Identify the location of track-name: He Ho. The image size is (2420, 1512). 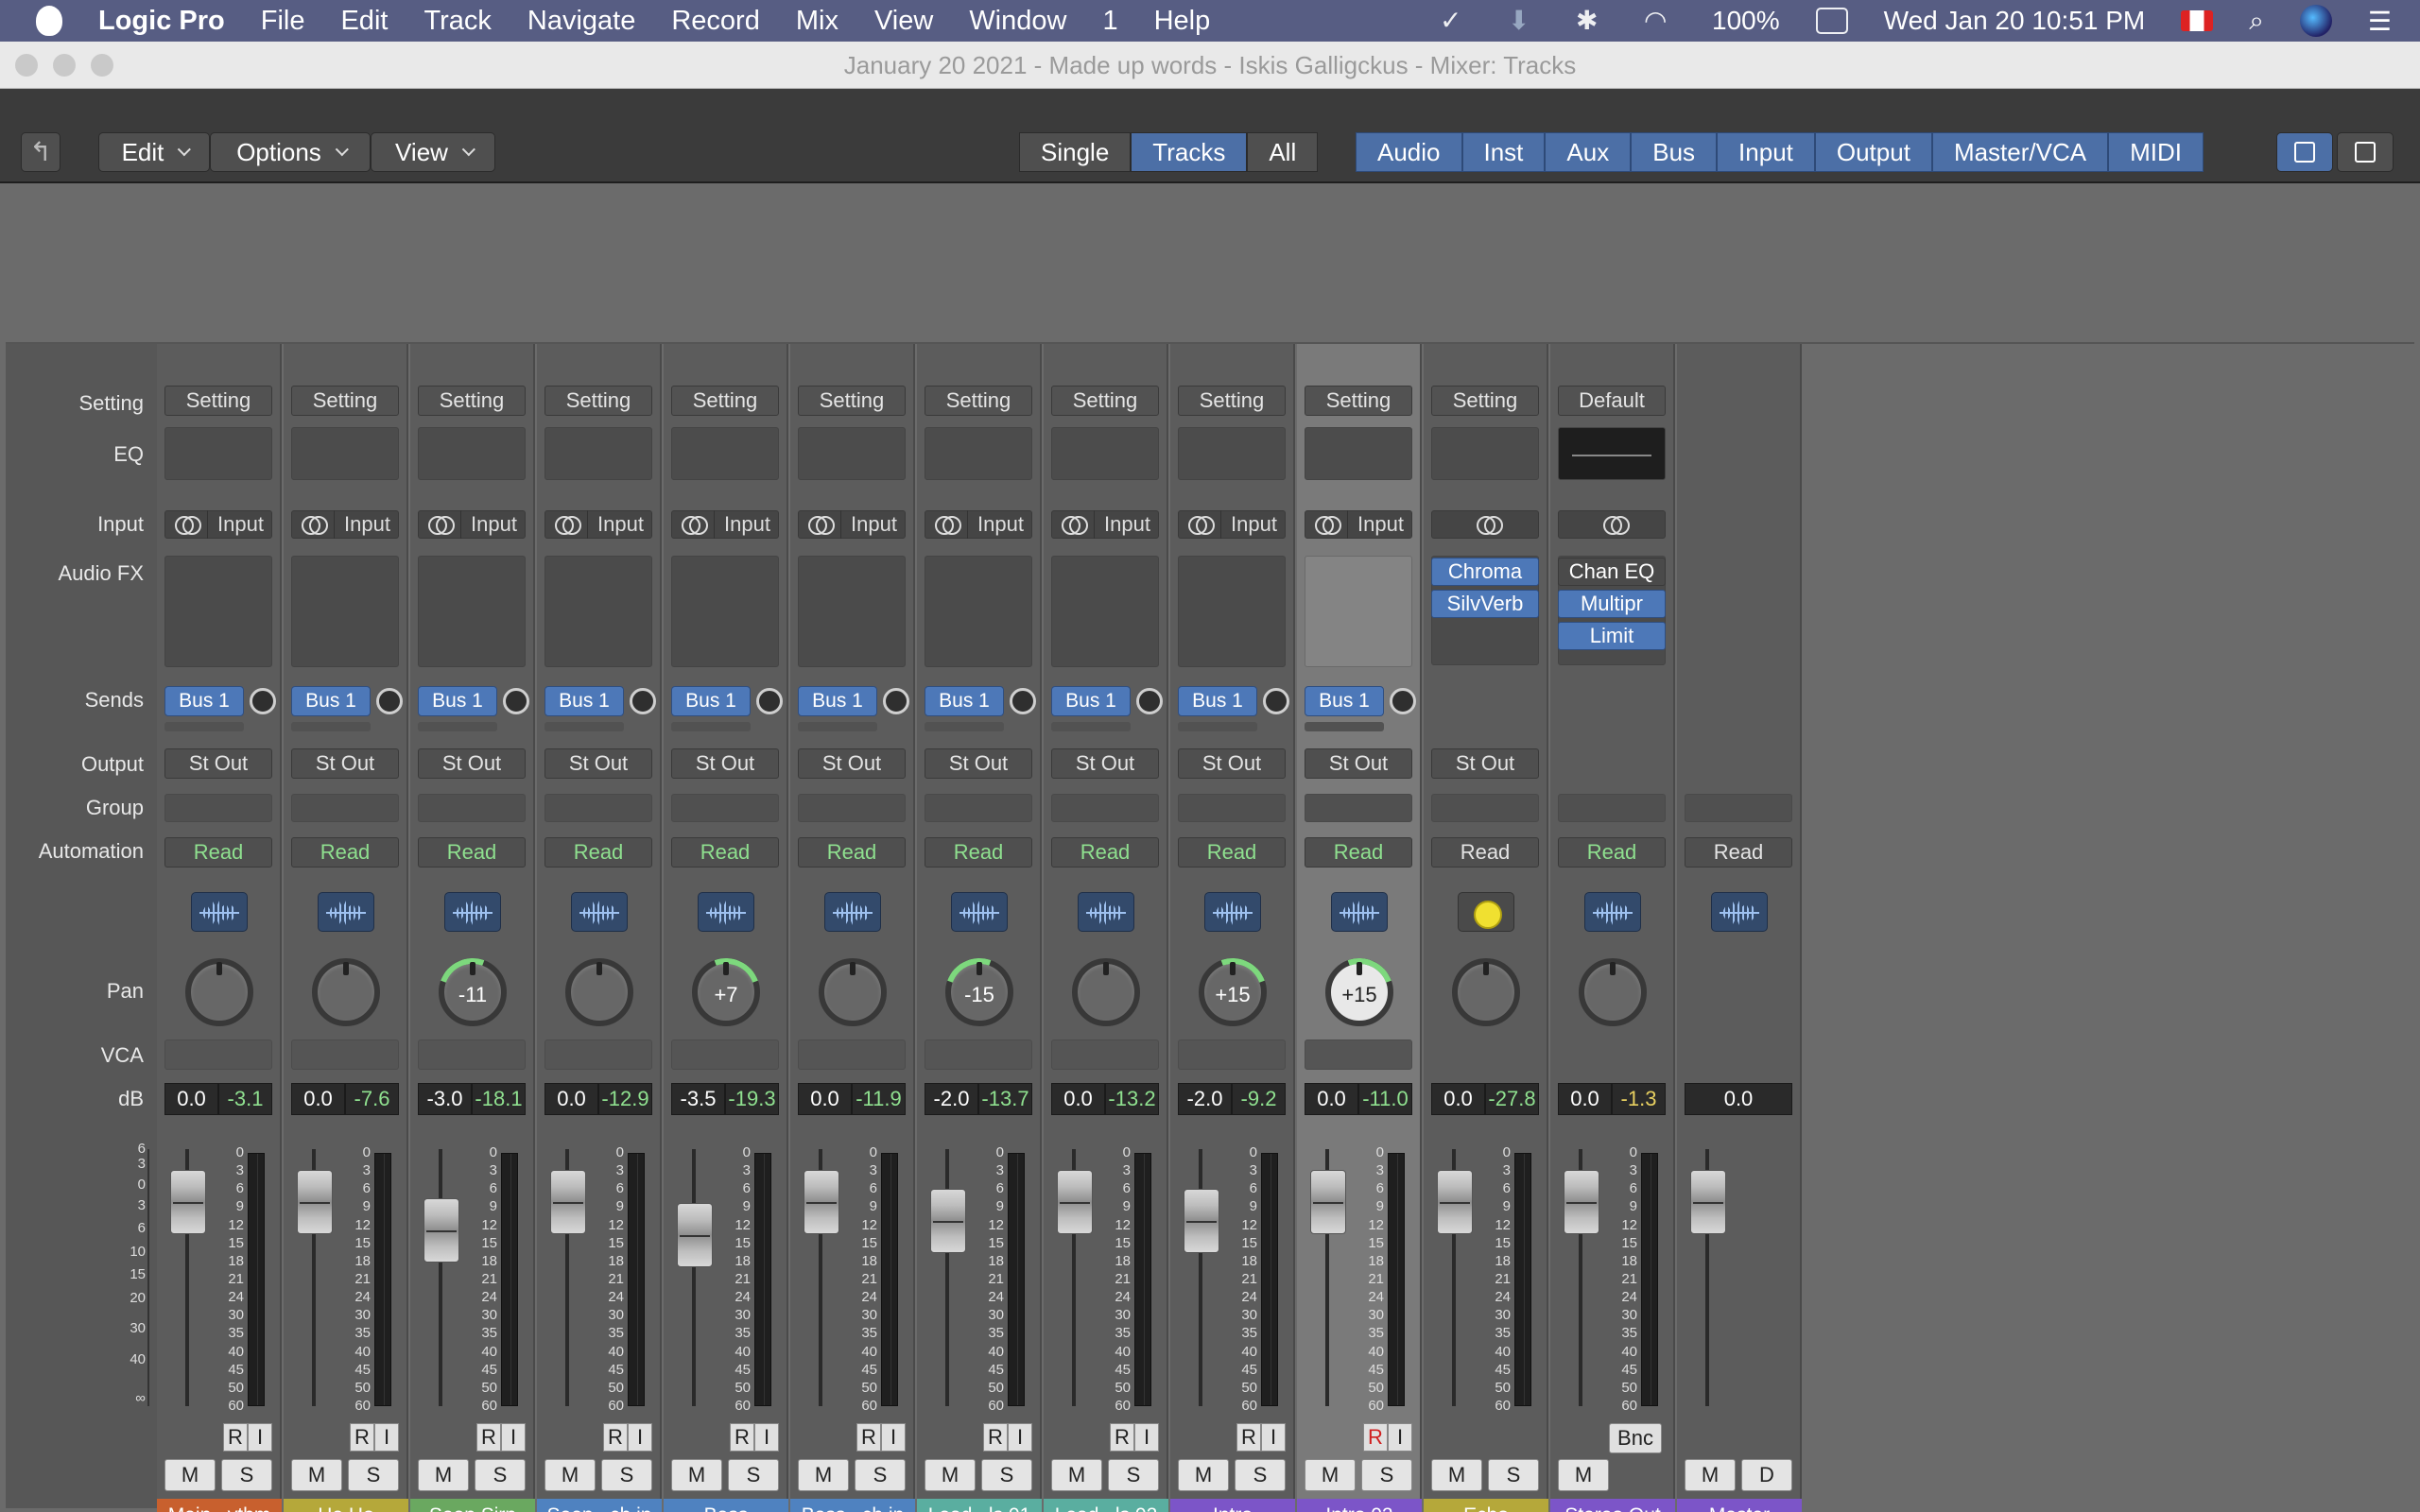
(346, 1505).